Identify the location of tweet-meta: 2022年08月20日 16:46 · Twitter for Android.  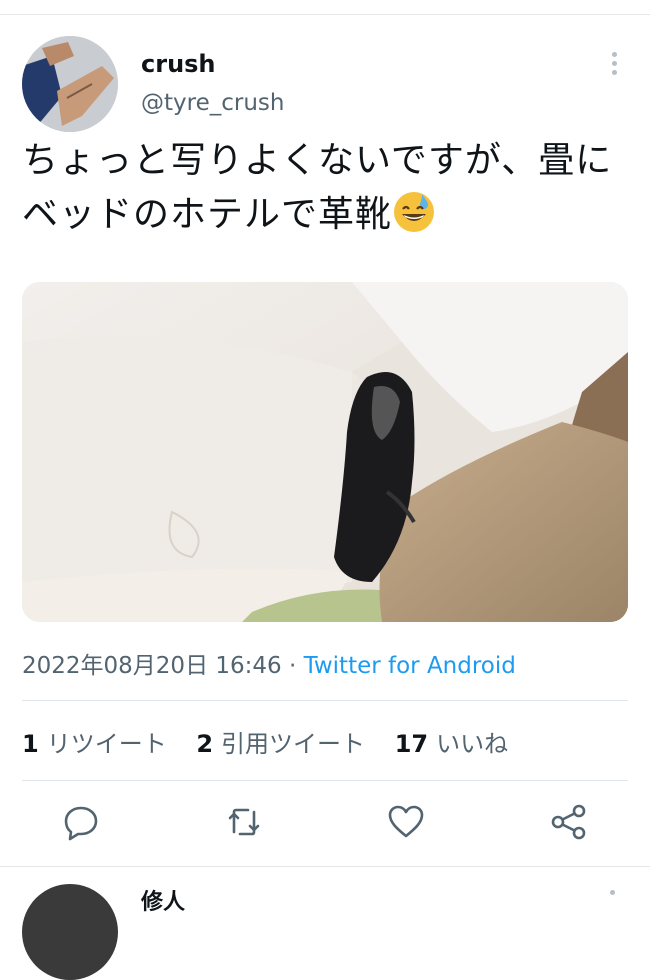
(269, 663).